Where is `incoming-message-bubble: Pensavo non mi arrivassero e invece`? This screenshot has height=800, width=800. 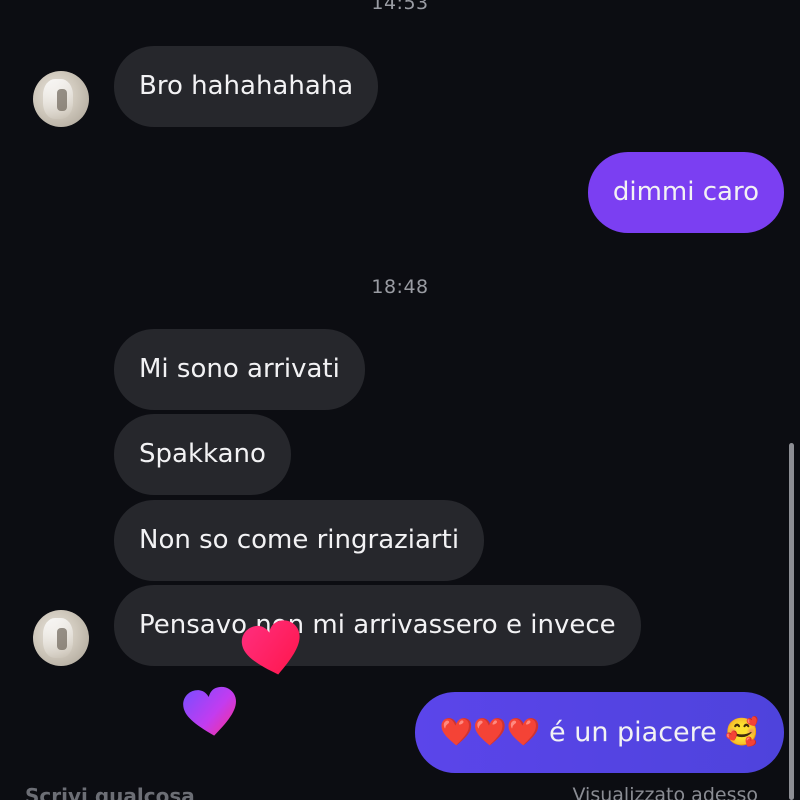
incoming-message-bubble: Pensavo non mi arrivassero e invece is located at coordinates (377, 625).